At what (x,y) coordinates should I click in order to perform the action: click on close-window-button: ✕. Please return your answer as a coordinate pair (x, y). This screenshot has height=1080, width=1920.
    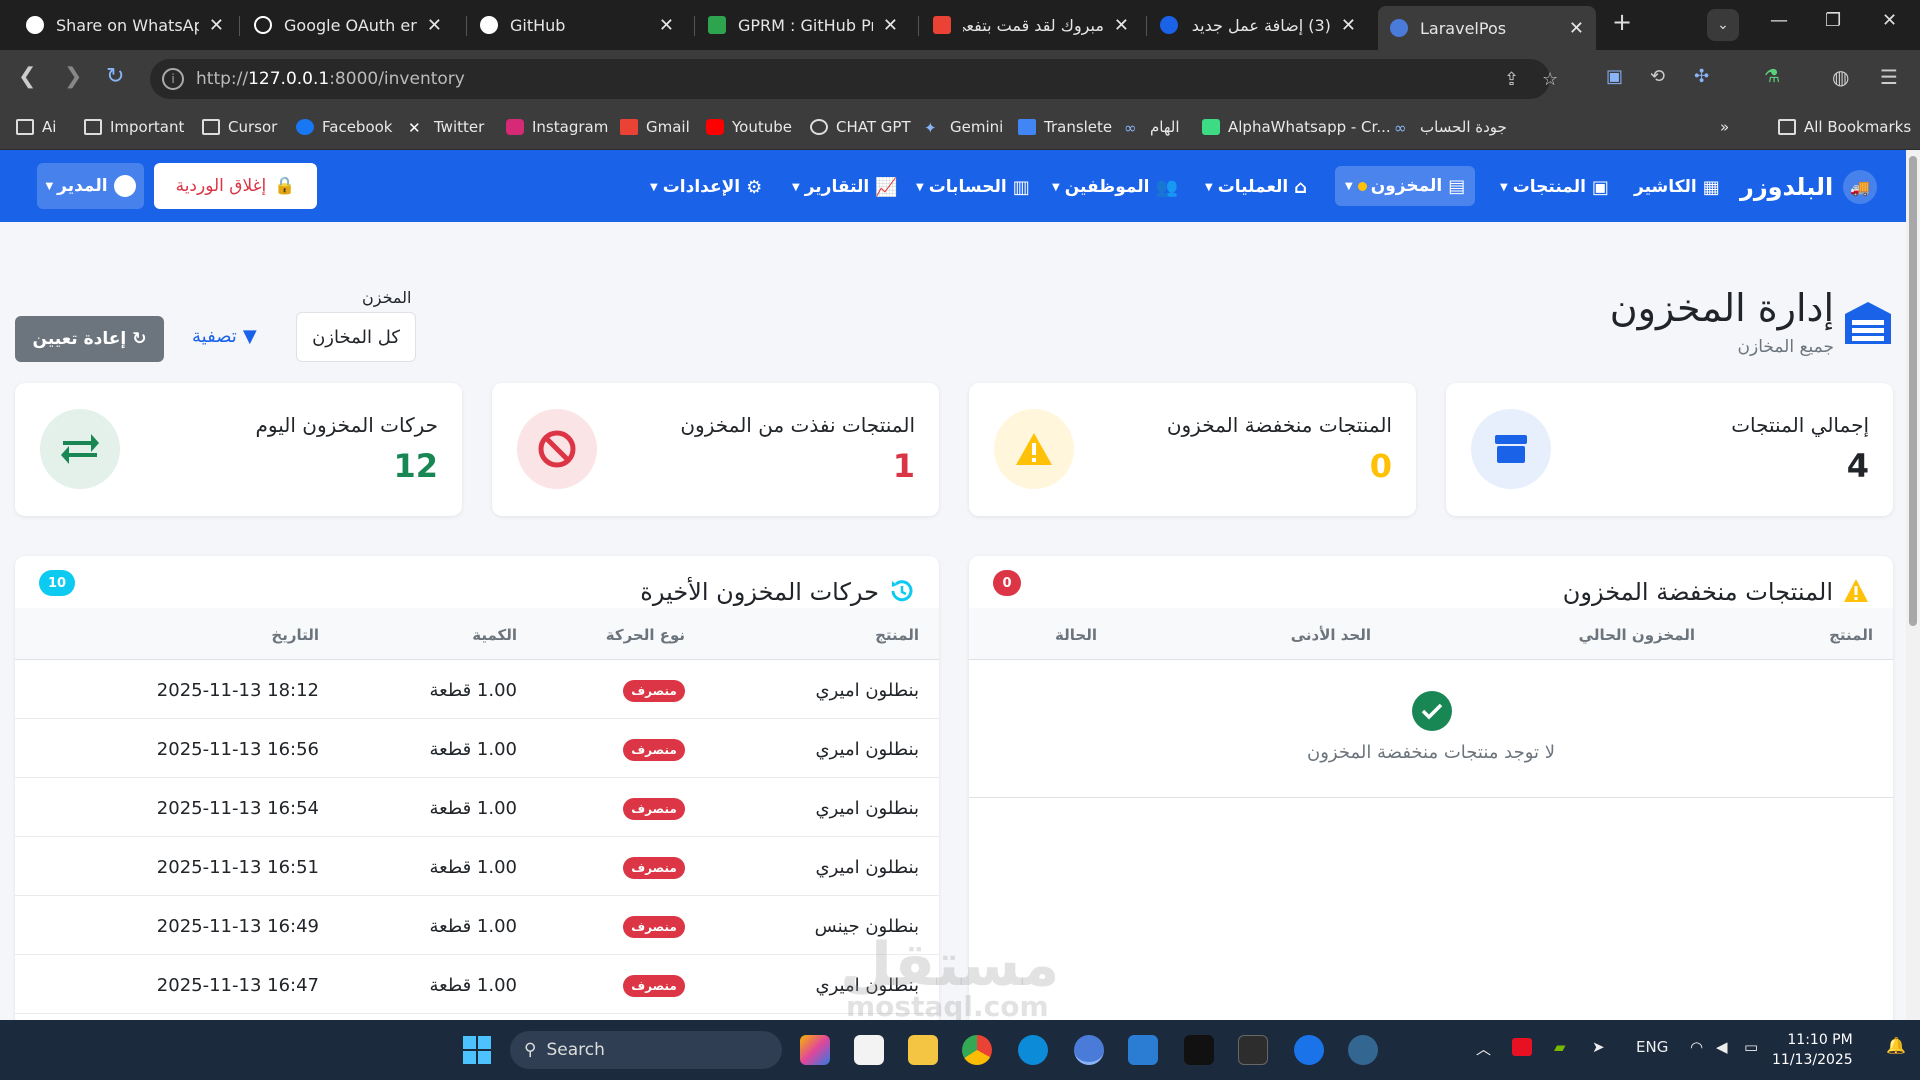
    Looking at the image, I should click on (1889, 20).